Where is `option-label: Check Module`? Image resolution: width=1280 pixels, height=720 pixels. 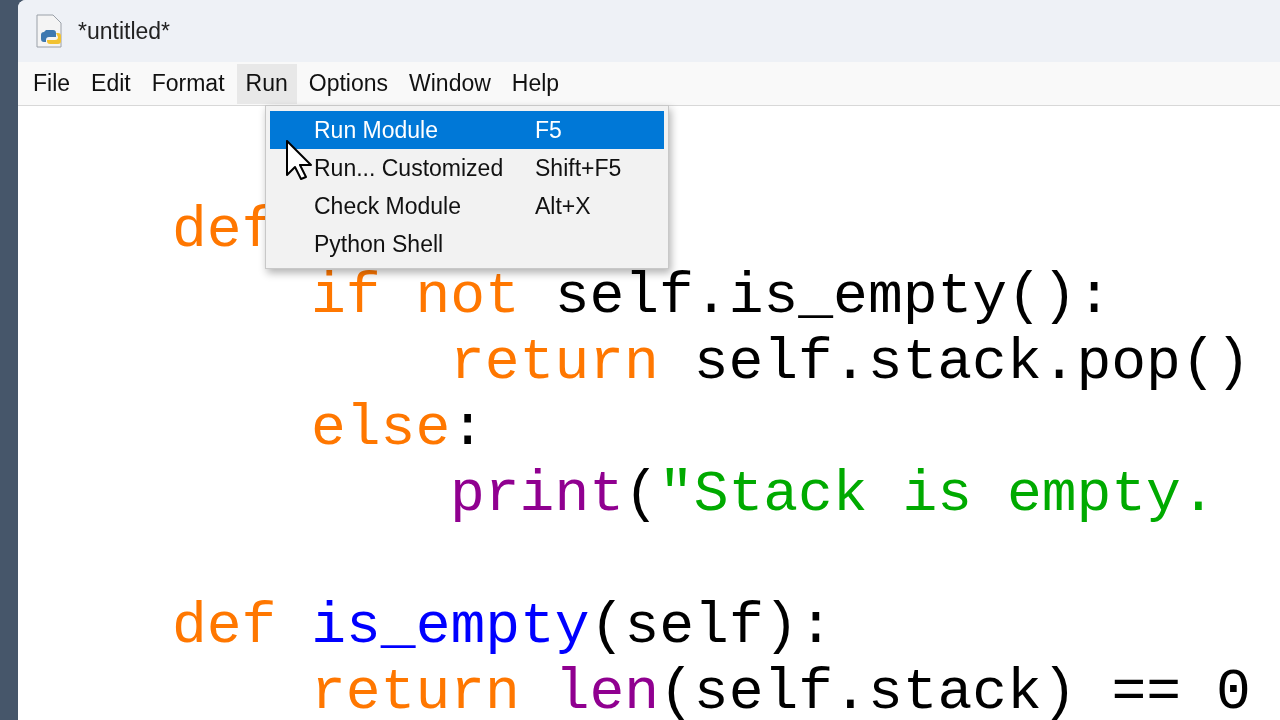
option-label: Check Module is located at coordinates (388, 206).